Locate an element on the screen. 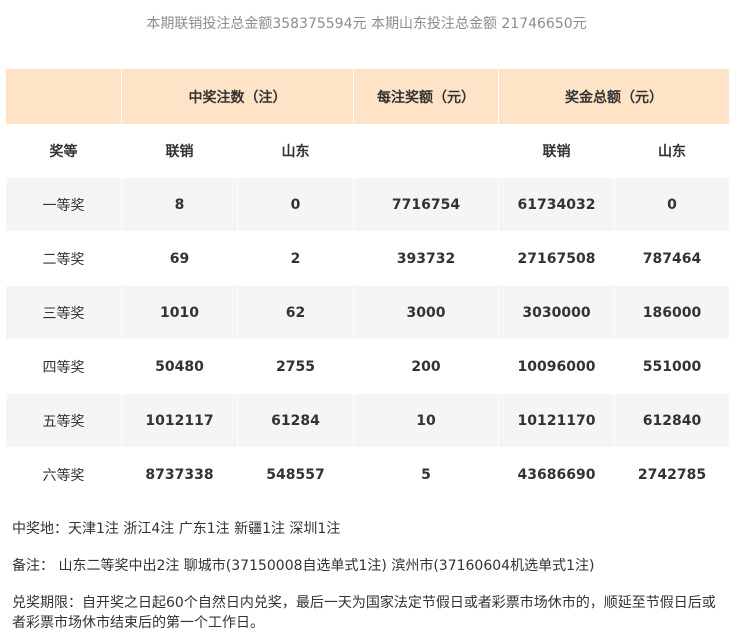 This screenshot has width=733, height=644. subheader-total-shandong: 山东 is located at coordinates (672, 151).